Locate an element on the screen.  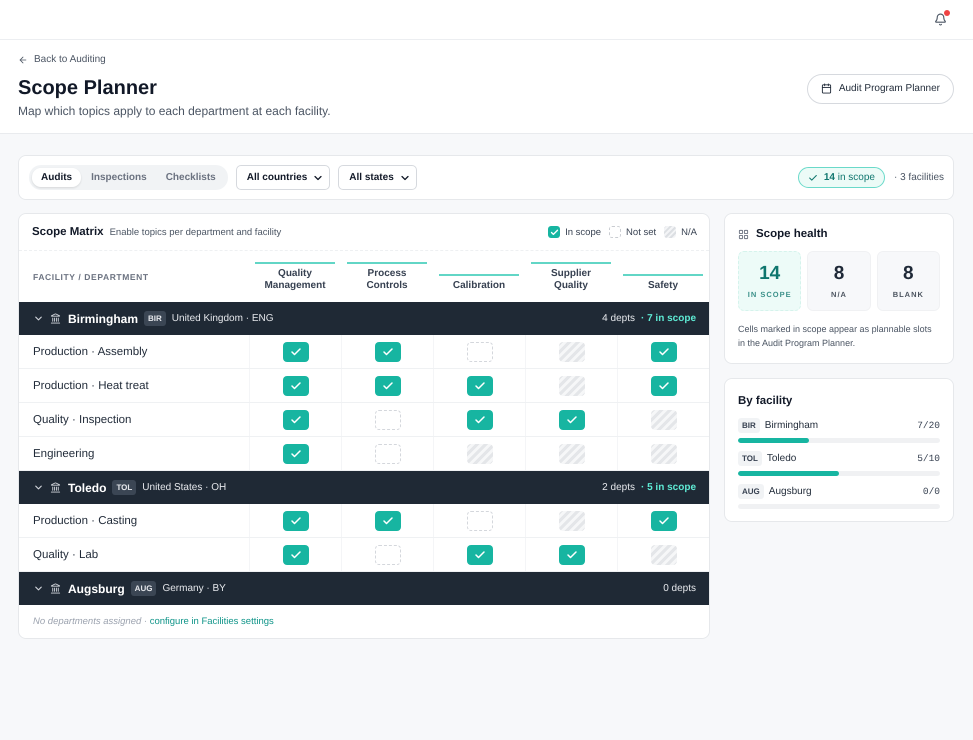
arrow-left-icon is located at coordinates (23, 60).